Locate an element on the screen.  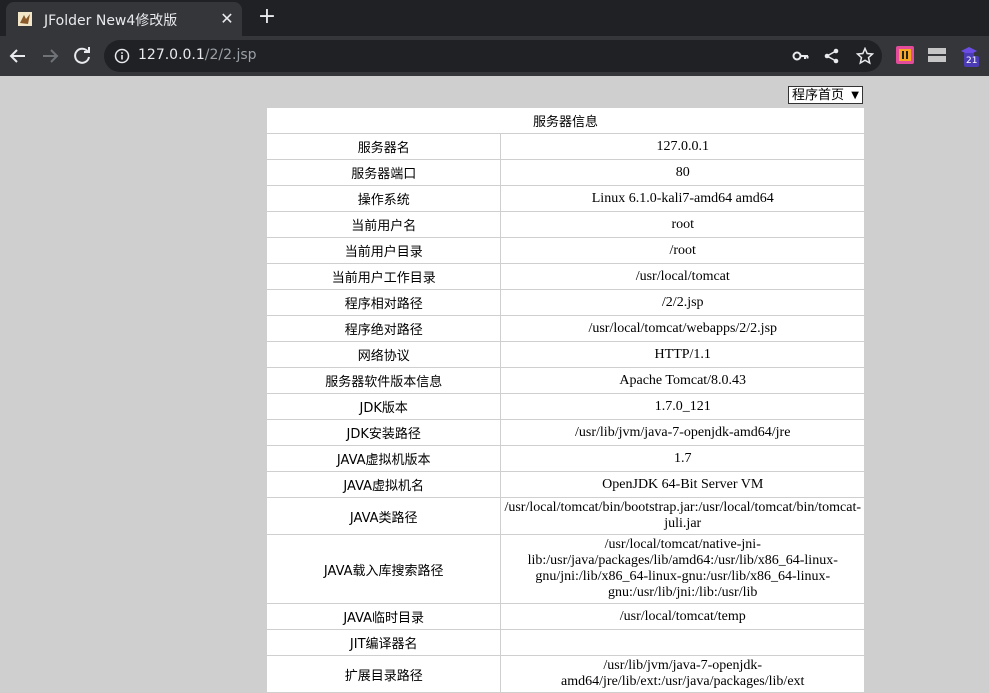
row-label: JAVA临时目录 is located at coordinates (383, 616).